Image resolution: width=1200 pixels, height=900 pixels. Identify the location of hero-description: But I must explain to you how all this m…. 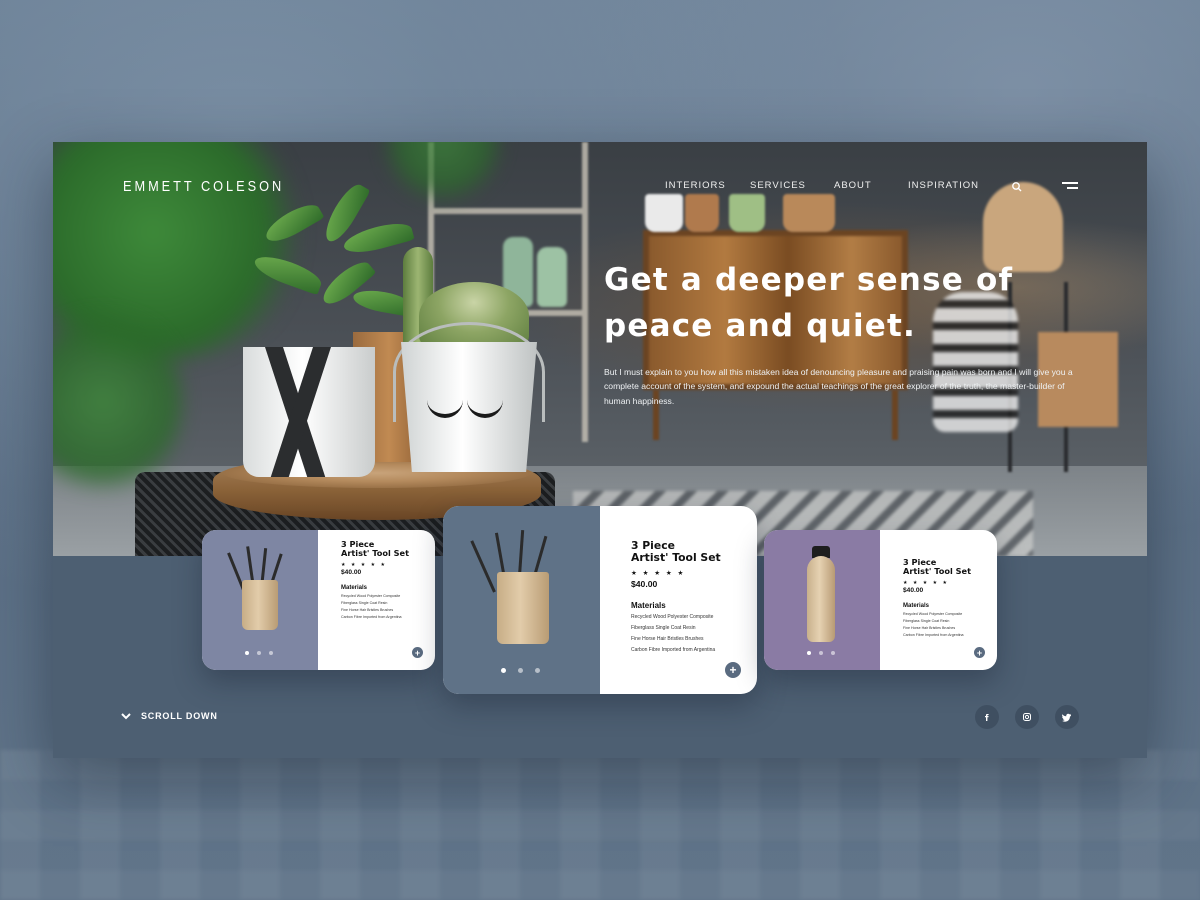
(838, 386).